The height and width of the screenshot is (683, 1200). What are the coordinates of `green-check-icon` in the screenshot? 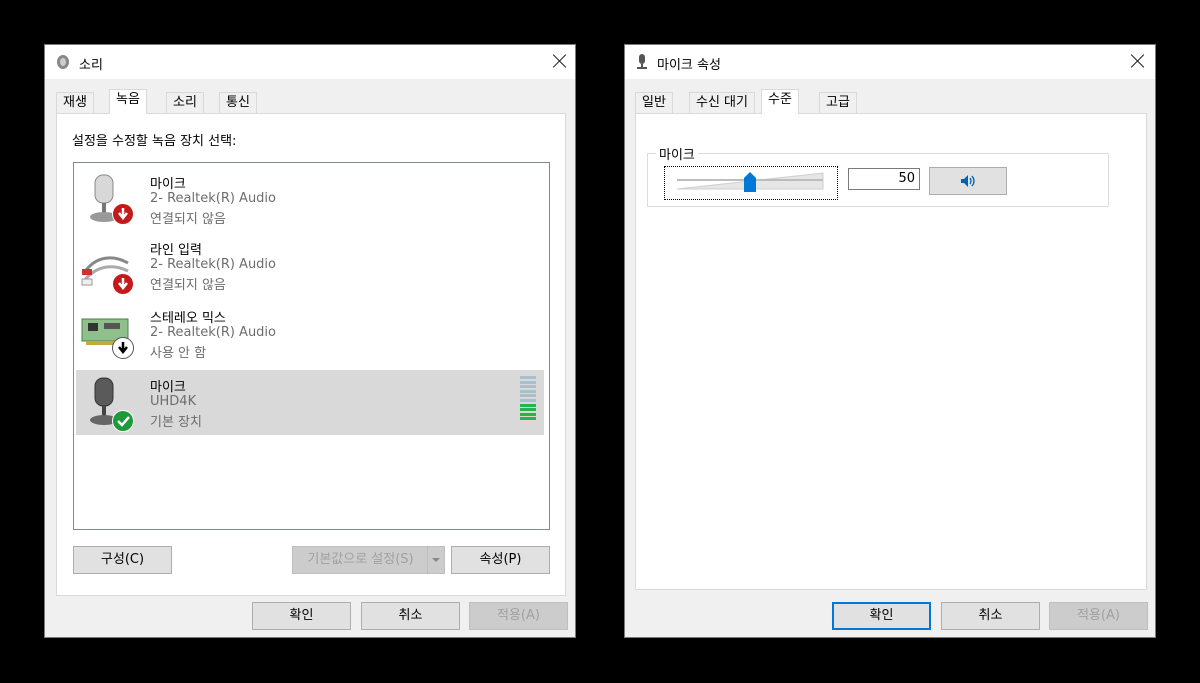 It's located at (123, 421).